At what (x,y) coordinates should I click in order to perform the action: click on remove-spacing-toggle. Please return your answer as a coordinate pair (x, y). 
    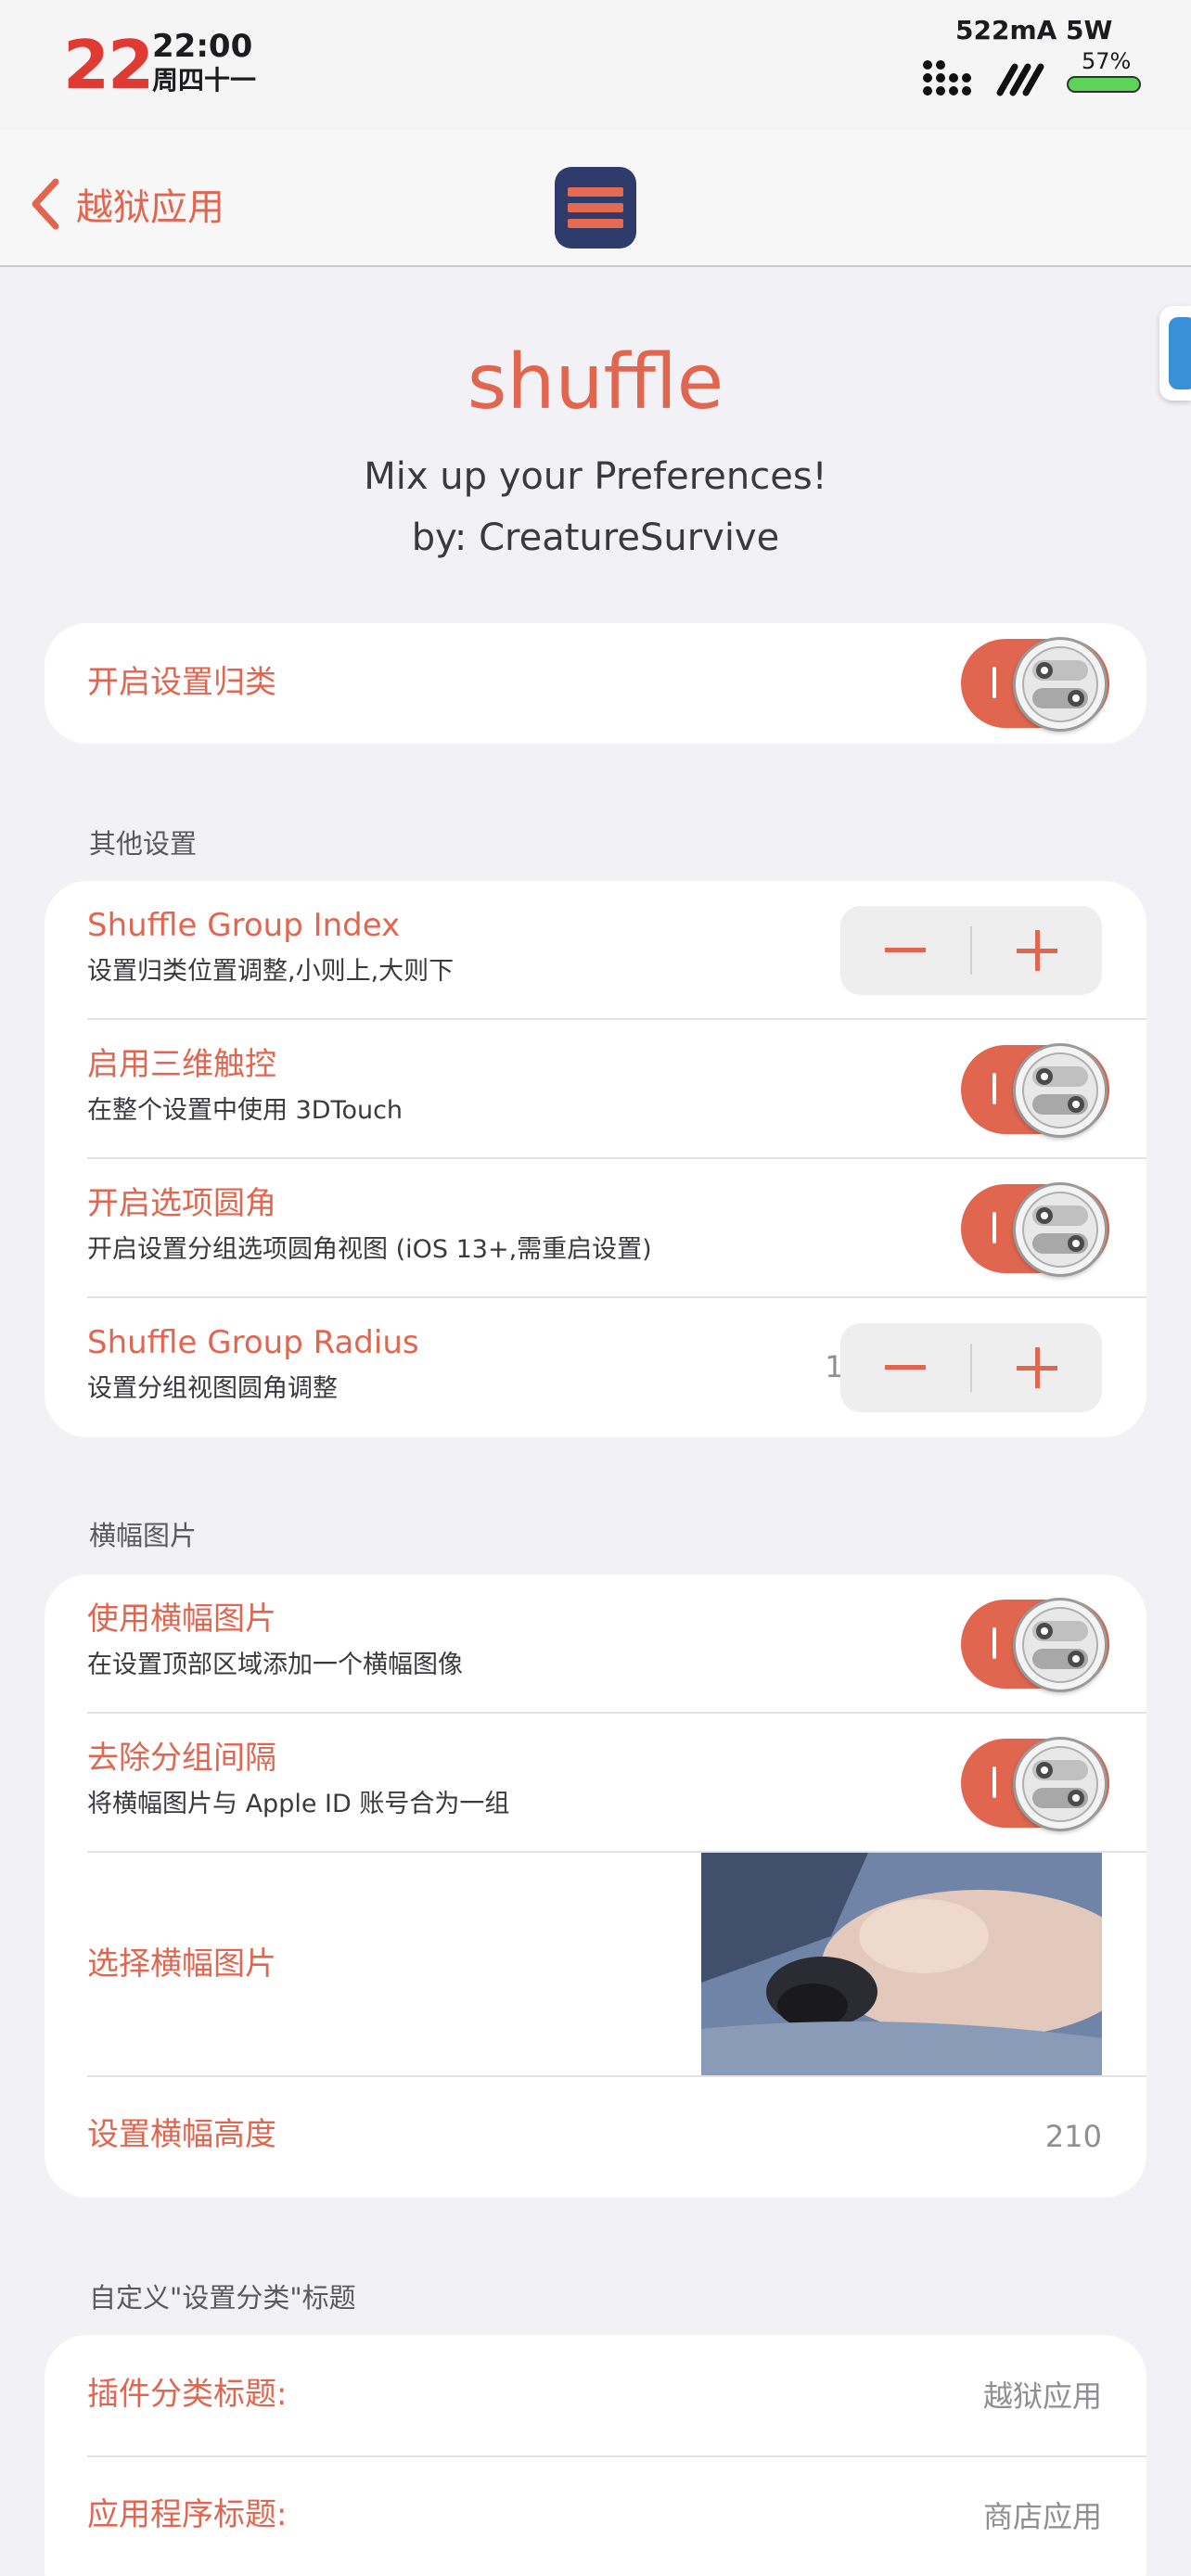
    Looking at the image, I should click on (1035, 1784).